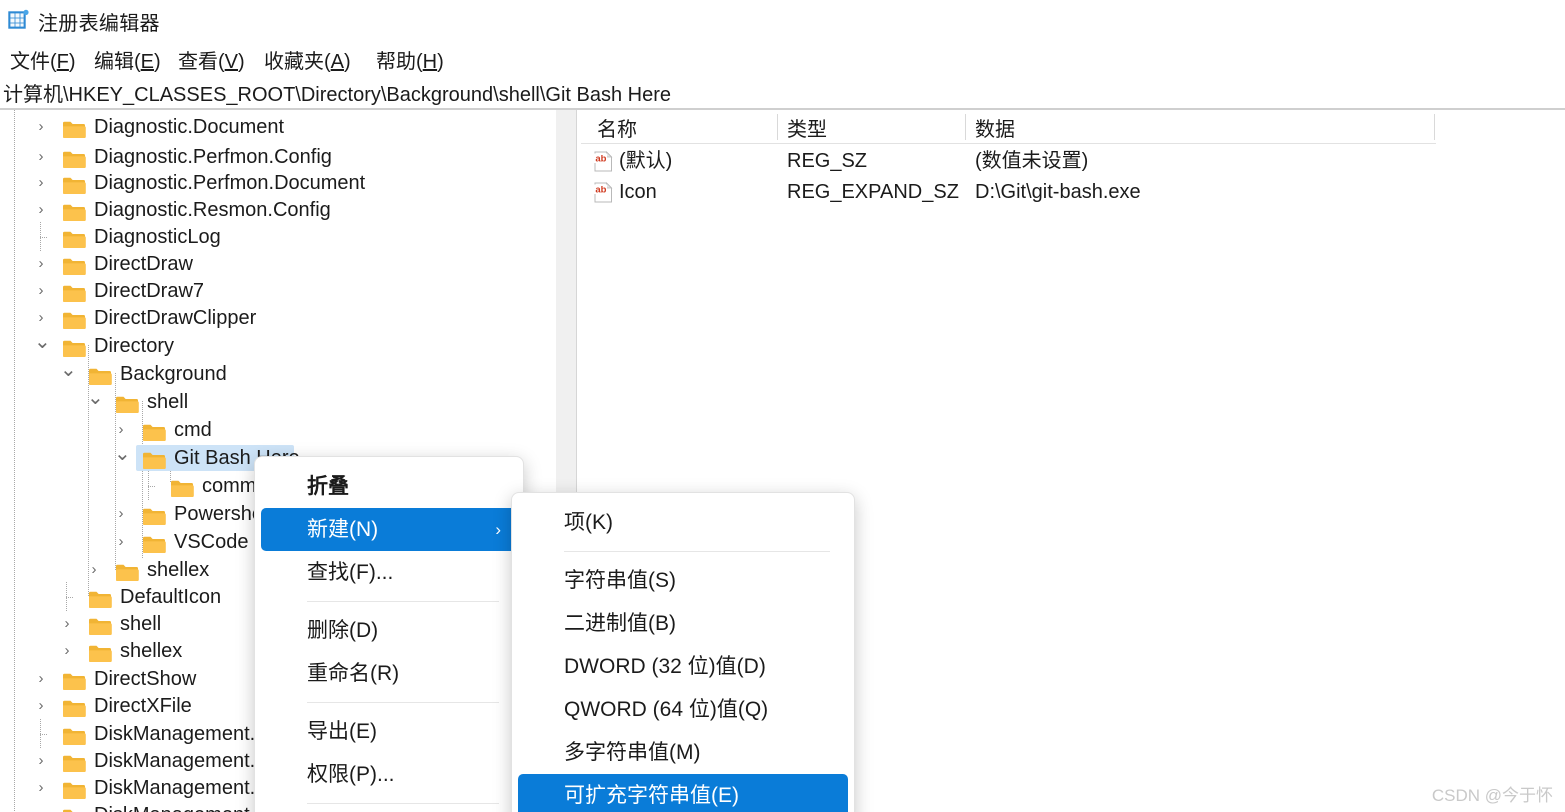  I want to click on tree-item-label: DirectXFile, so click(143, 706).